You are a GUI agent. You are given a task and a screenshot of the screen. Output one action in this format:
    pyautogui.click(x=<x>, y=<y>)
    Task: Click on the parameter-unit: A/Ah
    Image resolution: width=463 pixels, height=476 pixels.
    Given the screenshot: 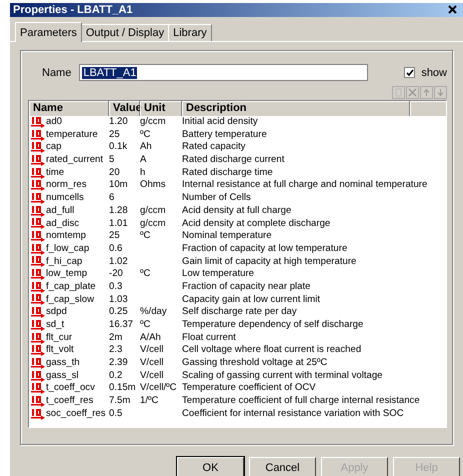 What is the action you would take?
    pyautogui.click(x=150, y=337)
    